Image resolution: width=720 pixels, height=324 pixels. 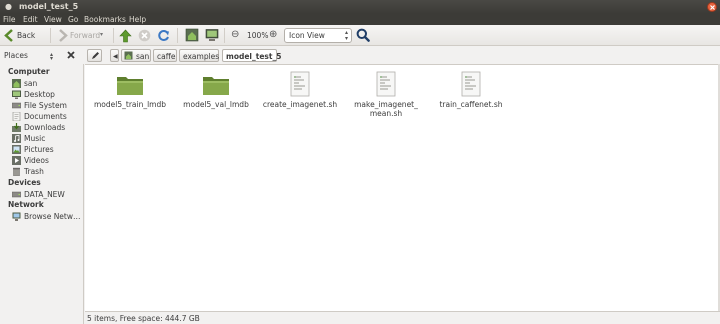 What do you see at coordinates (26, 35) in the screenshot?
I see `back-label: Back` at bounding box center [26, 35].